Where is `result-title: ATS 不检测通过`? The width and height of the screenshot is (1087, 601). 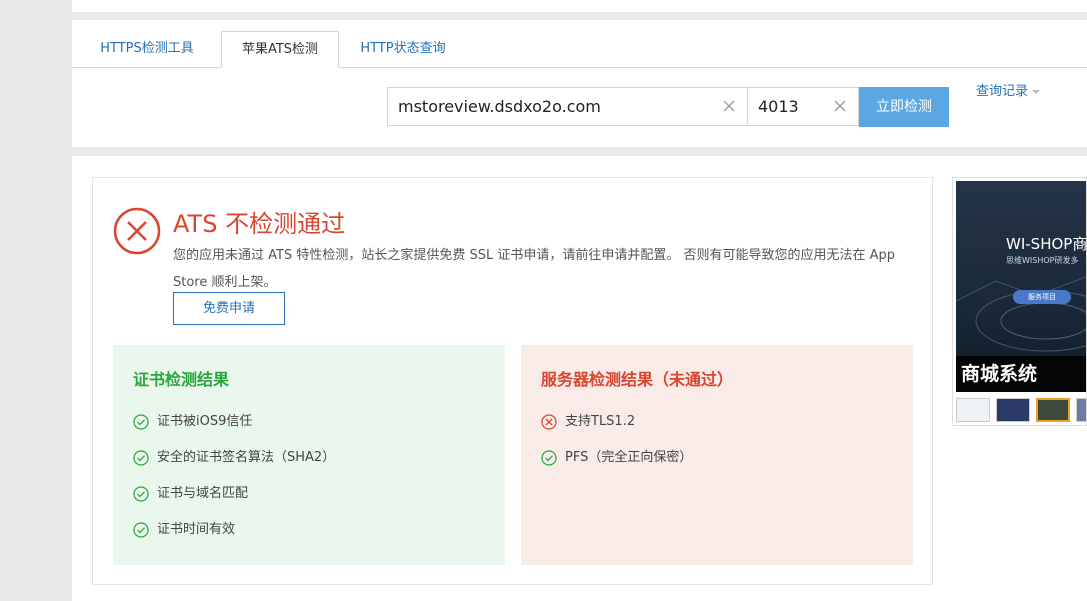 result-title: ATS 不检测通过 is located at coordinates (259, 224).